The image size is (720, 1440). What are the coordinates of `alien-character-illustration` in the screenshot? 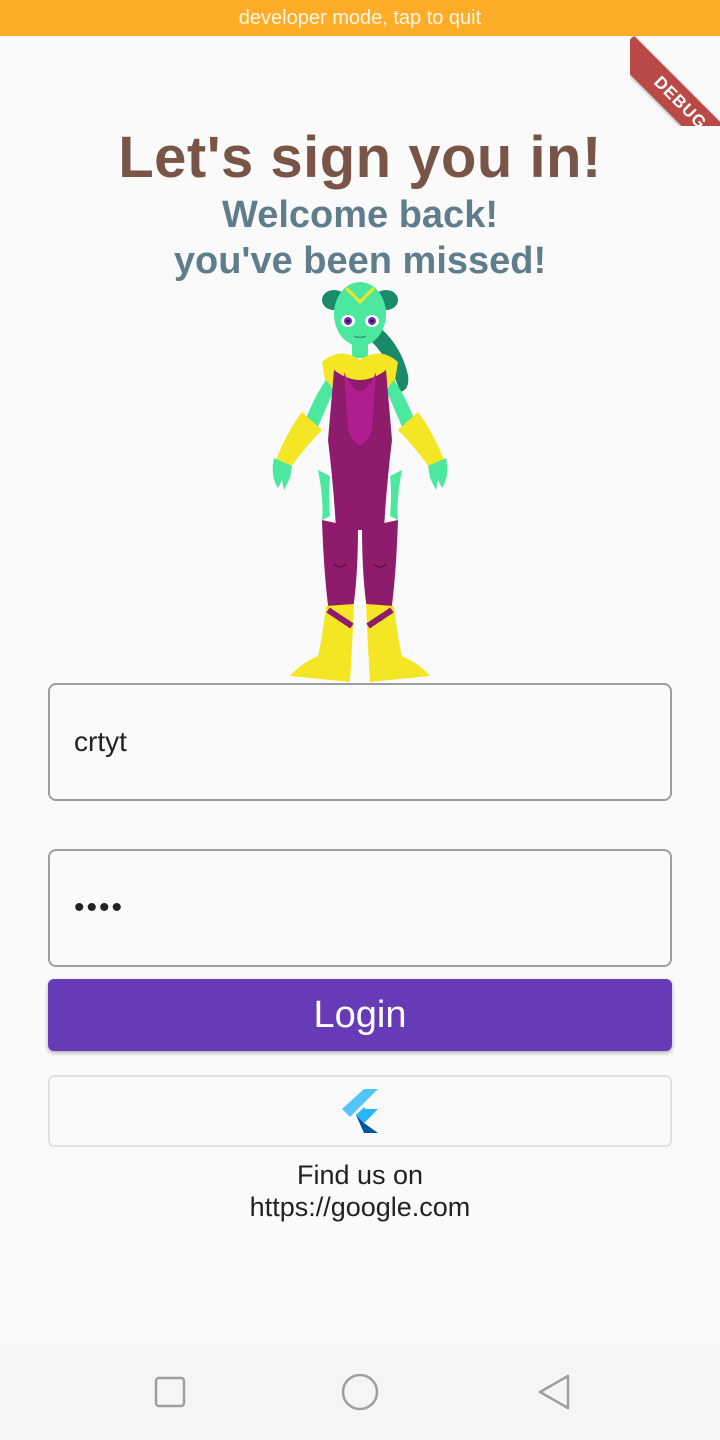 It's located at (360, 482).